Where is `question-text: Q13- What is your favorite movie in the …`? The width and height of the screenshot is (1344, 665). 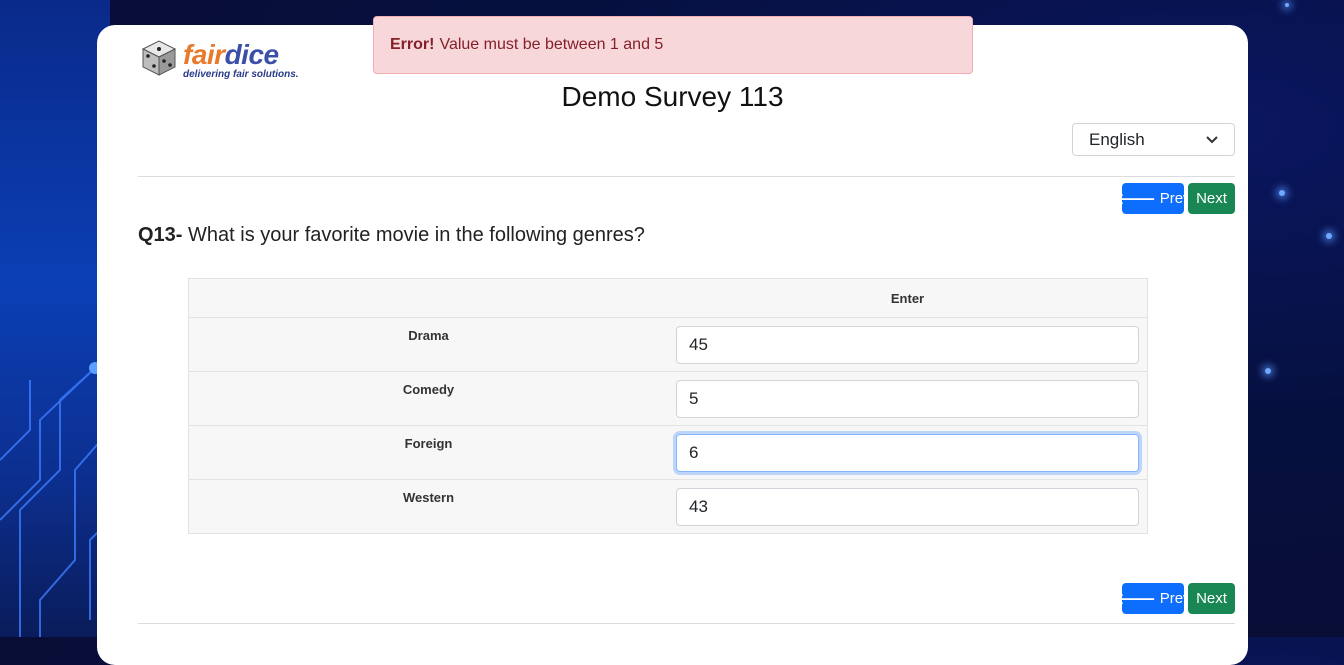
question-text: Q13- What is your favorite movie in the … is located at coordinates (391, 235).